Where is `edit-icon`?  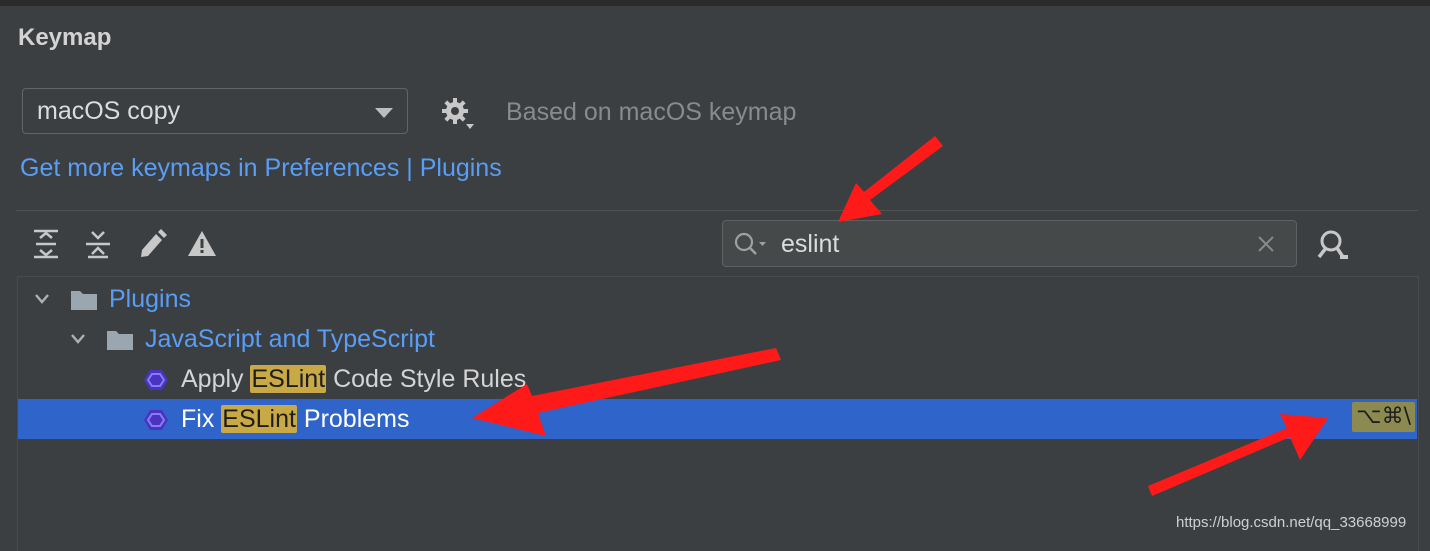 edit-icon is located at coordinates (152, 244).